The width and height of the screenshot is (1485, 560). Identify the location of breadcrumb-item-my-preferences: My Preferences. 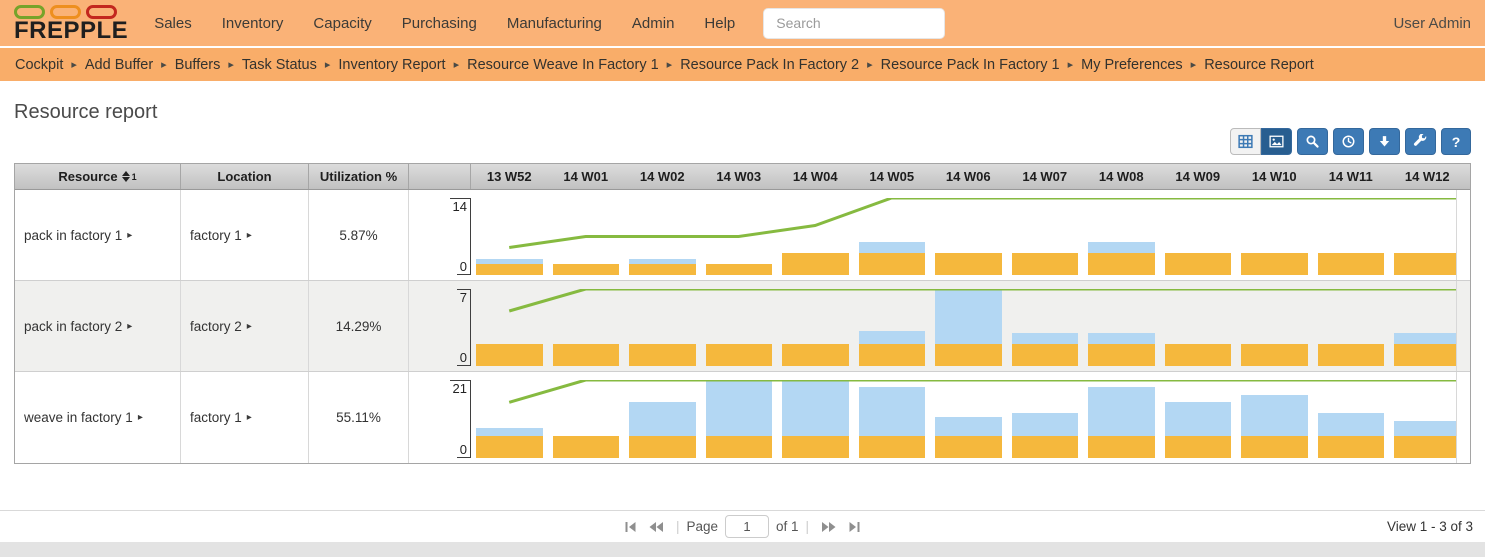
(1132, 65).